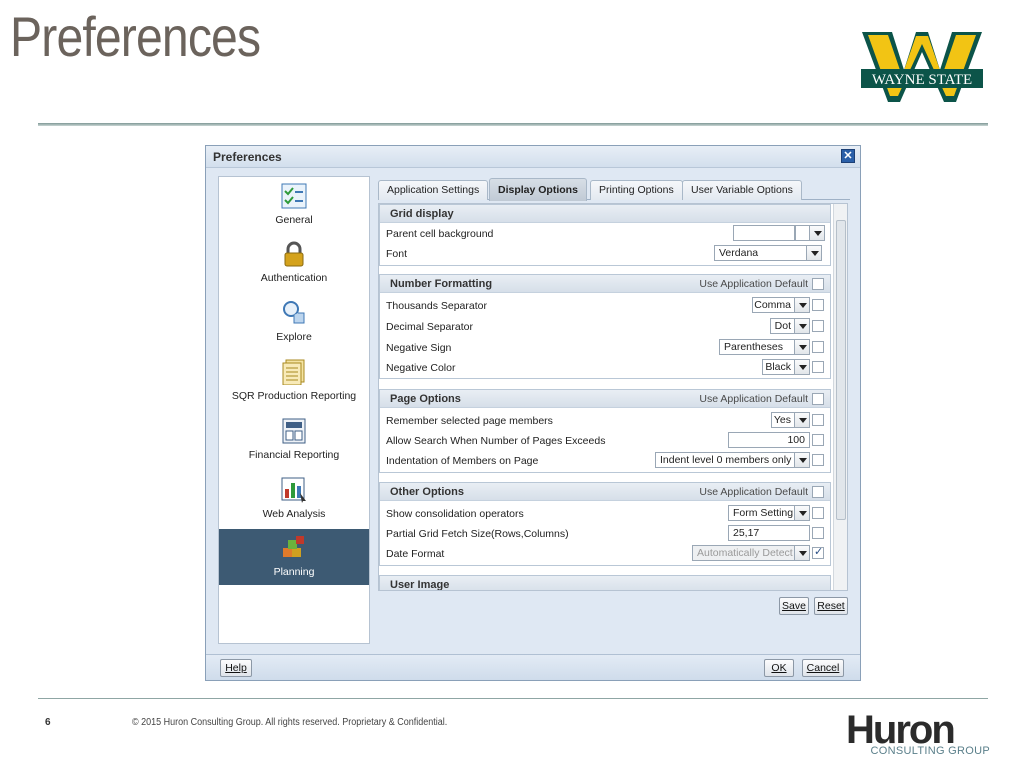 The height and width of the screenshot is (768, 1024). I want to click on decimal-value: Dot, so click(782, 326).